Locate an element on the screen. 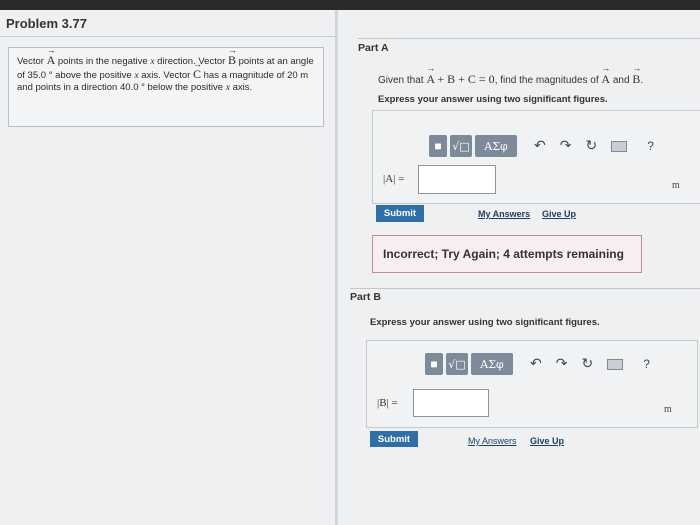 The image size is (700, 525). magnitude-a-input is located at coordinates (457, 179).